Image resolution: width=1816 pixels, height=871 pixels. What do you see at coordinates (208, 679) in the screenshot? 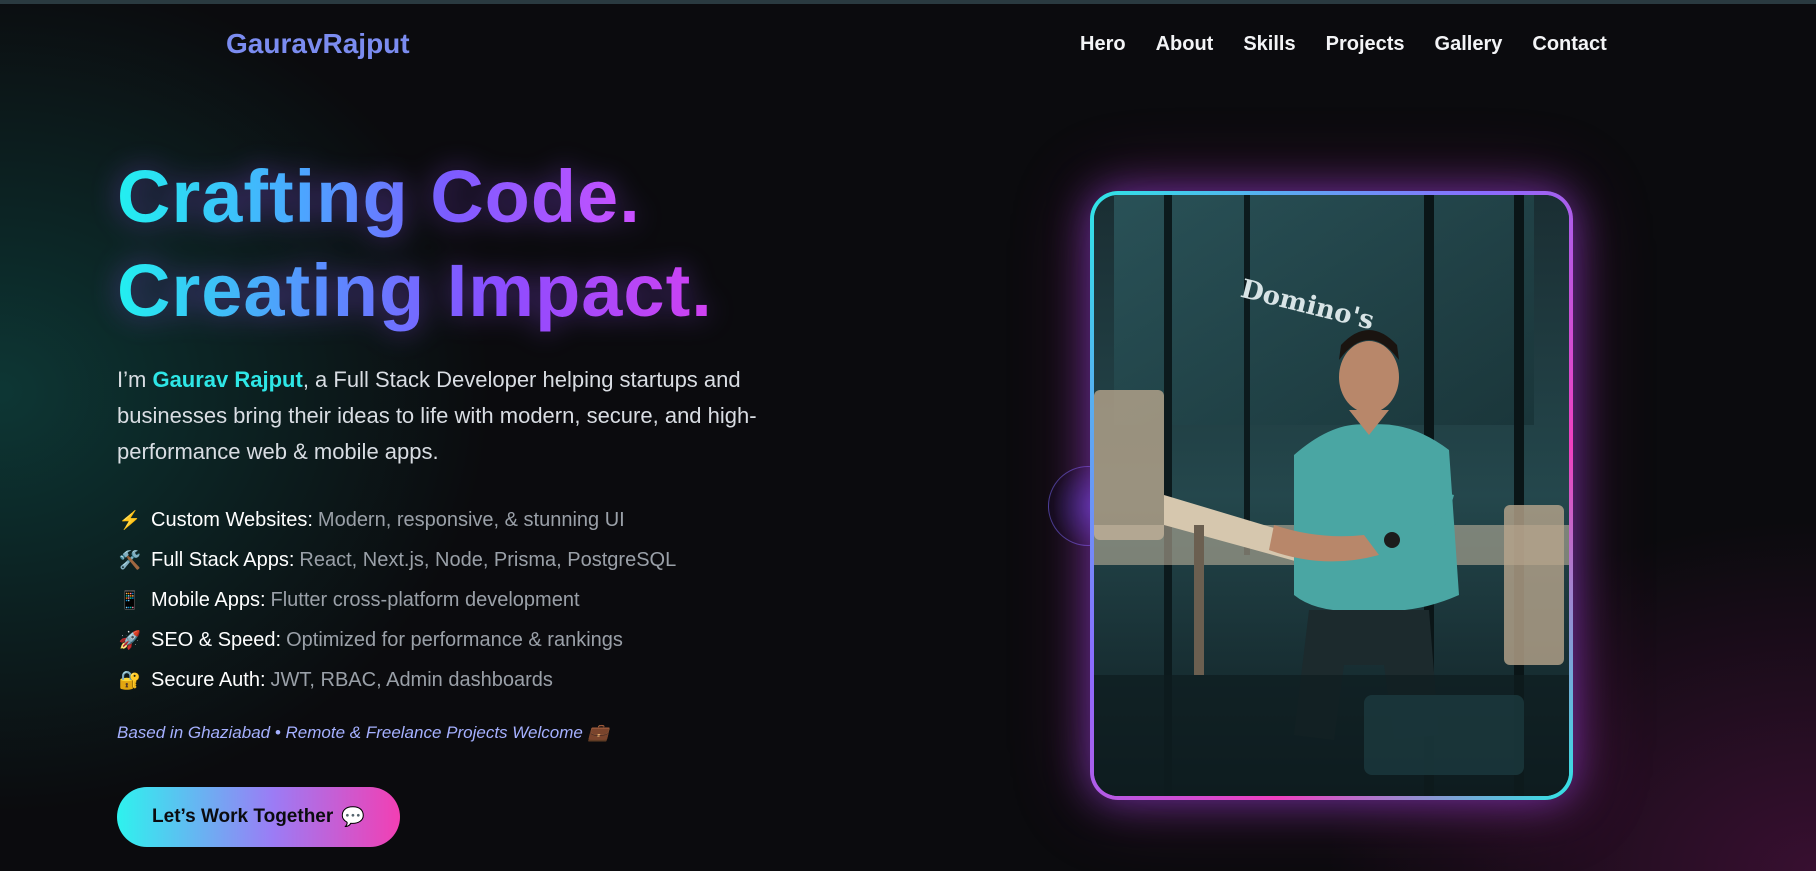
I see `feature-title: Secure Auth:` at bounding box center [208, 679].